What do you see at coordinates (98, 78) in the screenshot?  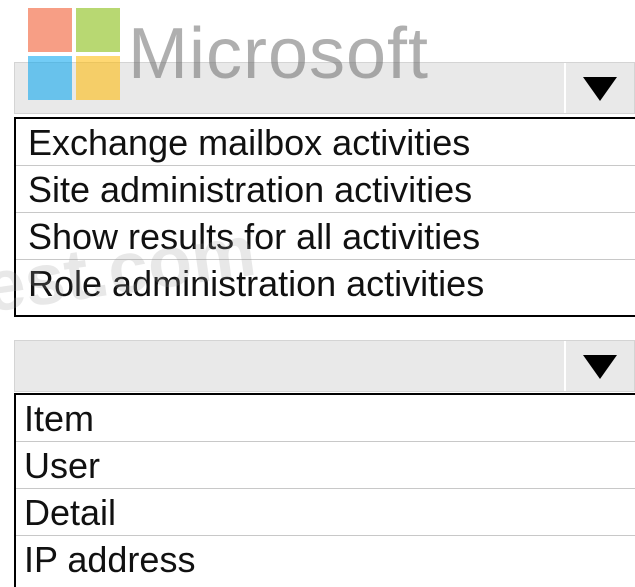 I see `logo-tile-yellow` at bounding box center [98, 78].